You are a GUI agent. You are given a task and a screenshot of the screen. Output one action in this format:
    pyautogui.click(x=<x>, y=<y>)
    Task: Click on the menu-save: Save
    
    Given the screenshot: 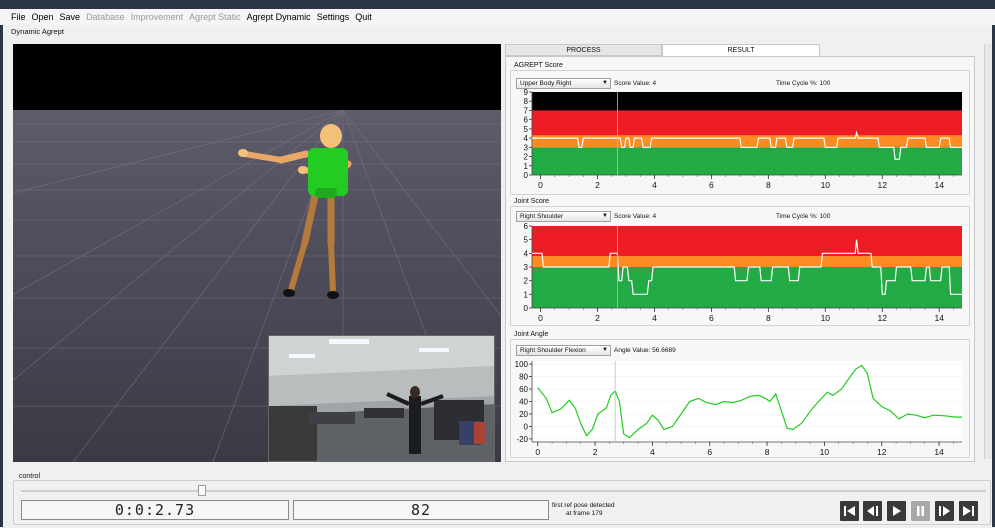 What is the action you would take?
    pyautogui.click(x=70, y=17)
    